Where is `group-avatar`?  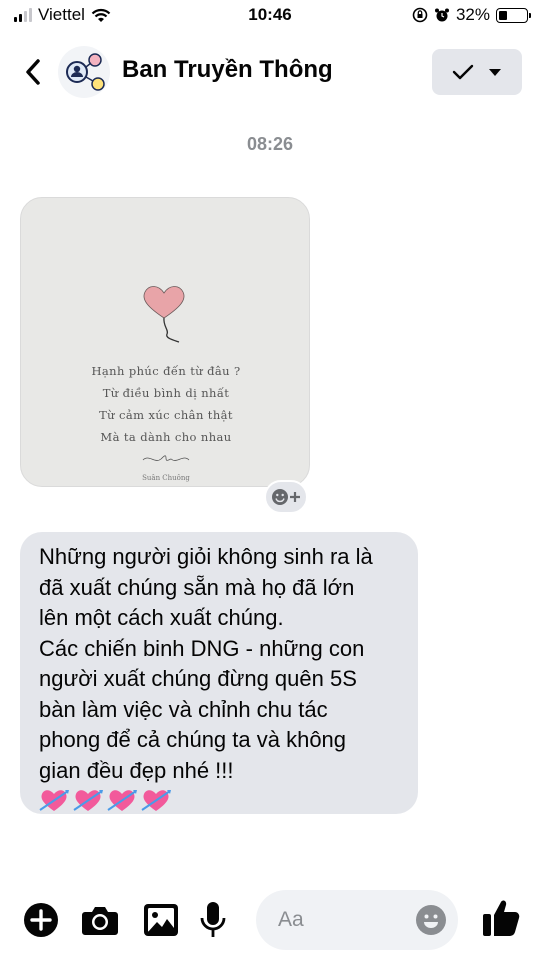
group-avatar is located at coordinates (84, 72).